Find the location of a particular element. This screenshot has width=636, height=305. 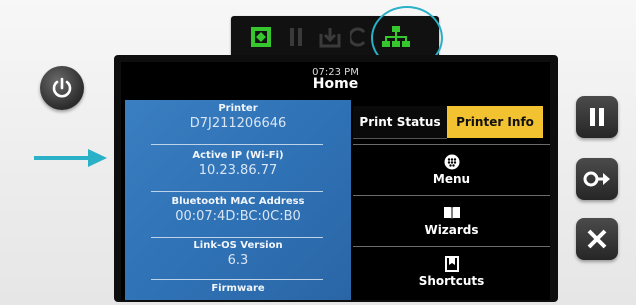

info-row-firmware: Firmware is located at coordinates (238, 288).